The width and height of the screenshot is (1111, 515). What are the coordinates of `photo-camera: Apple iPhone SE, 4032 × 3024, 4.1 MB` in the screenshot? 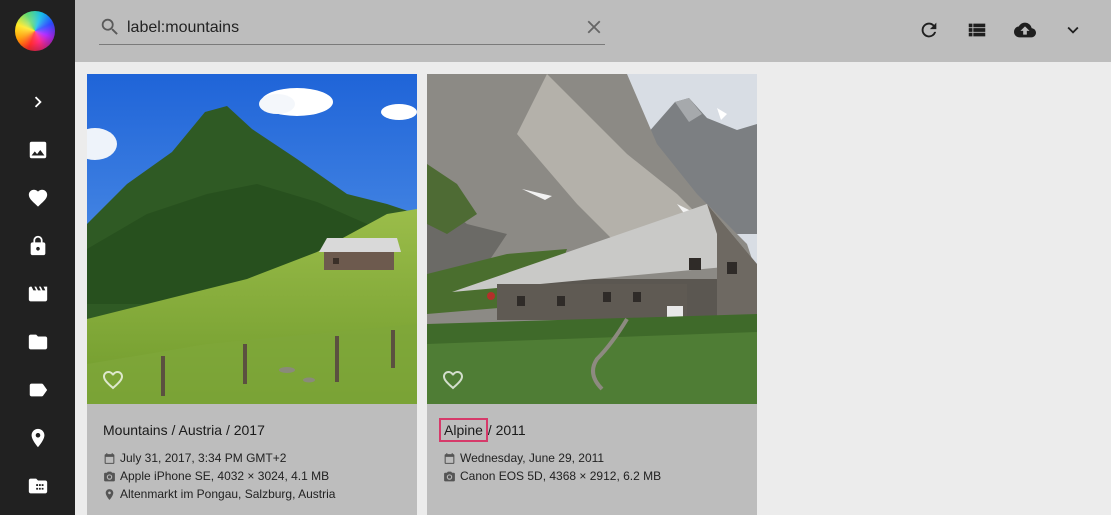 It's located at (216, 476).